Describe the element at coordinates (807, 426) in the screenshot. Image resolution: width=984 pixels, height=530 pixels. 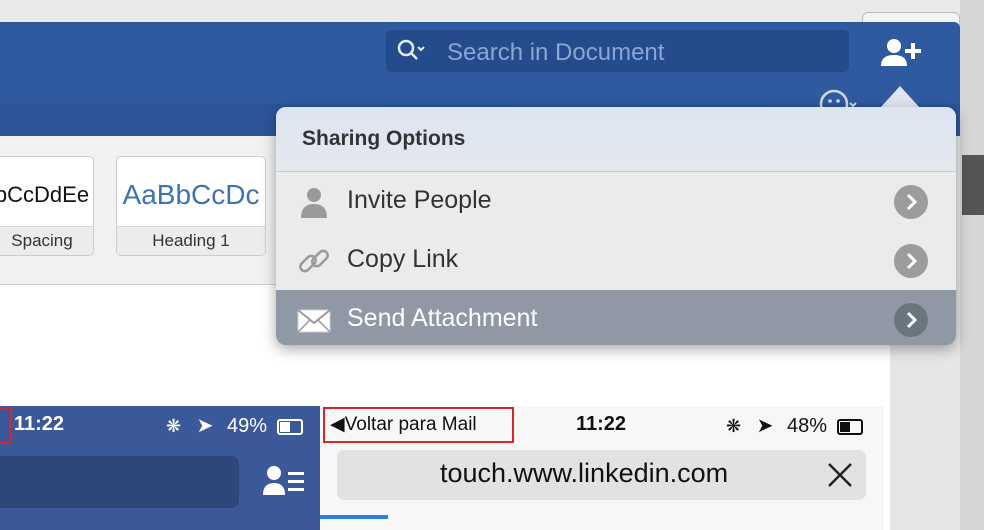
I see `battery-percent: 48%` at that location.